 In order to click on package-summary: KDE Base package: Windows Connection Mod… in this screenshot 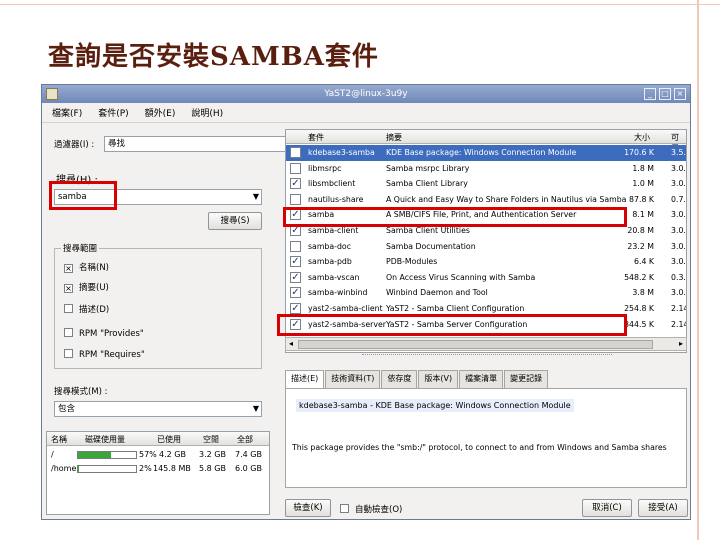, I will do `click(481, 152)`.